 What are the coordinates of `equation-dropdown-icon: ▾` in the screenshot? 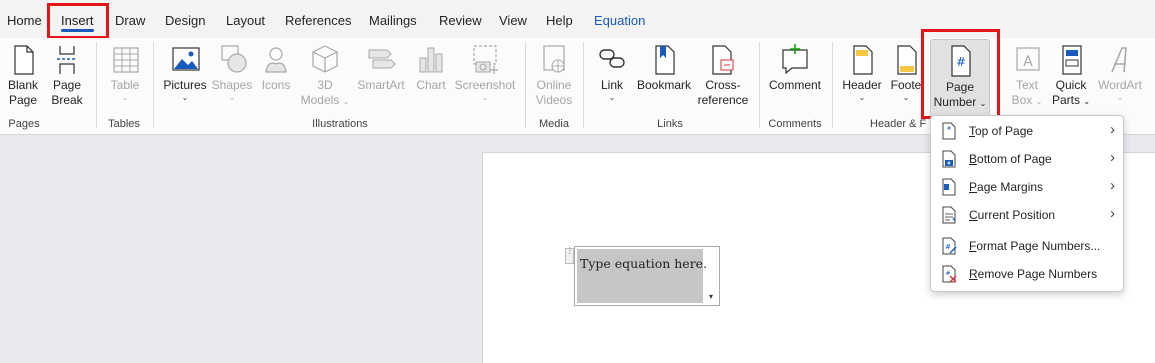 It's located at (711, 297).